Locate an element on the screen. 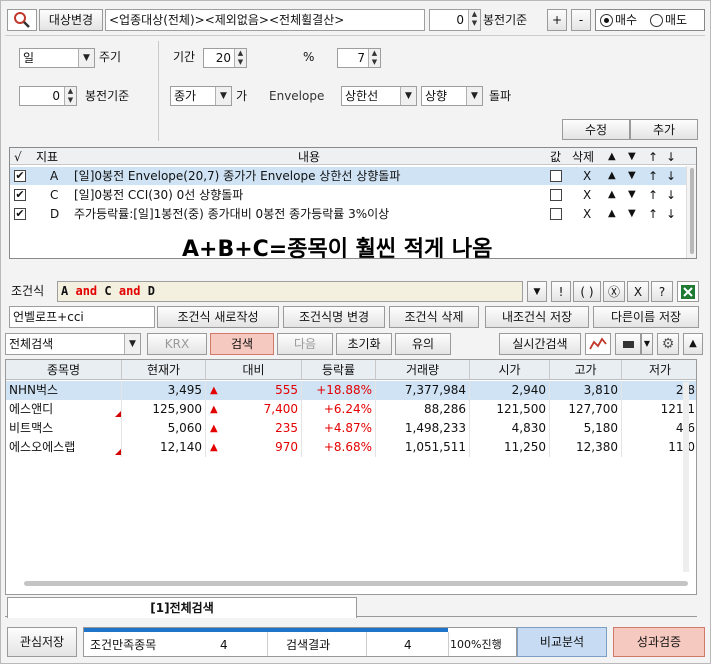 Image resolution: width=711 pixels, height=664 pixels. scrollbar-thumb is located at coordinates (692, 211).